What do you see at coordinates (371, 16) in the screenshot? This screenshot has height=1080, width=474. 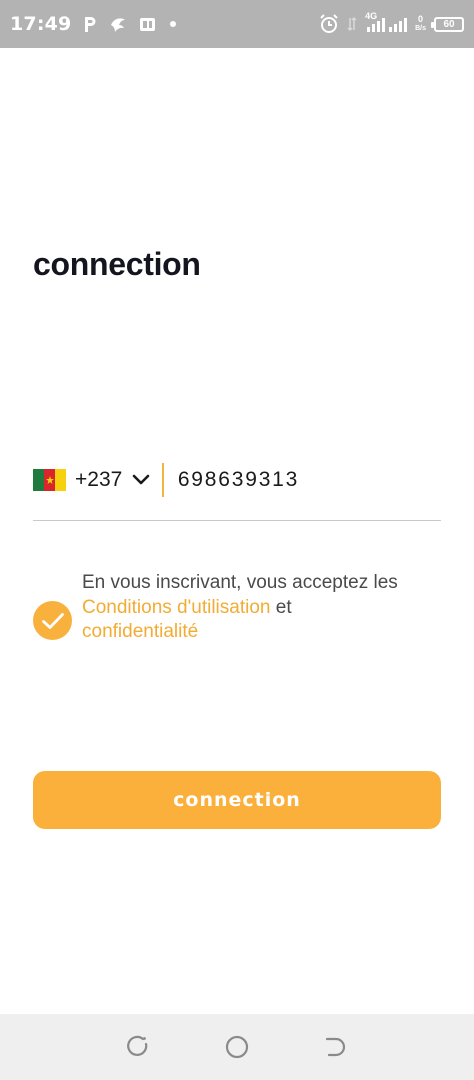 I see `network-type: 4G` at bounding box center [371, 16].